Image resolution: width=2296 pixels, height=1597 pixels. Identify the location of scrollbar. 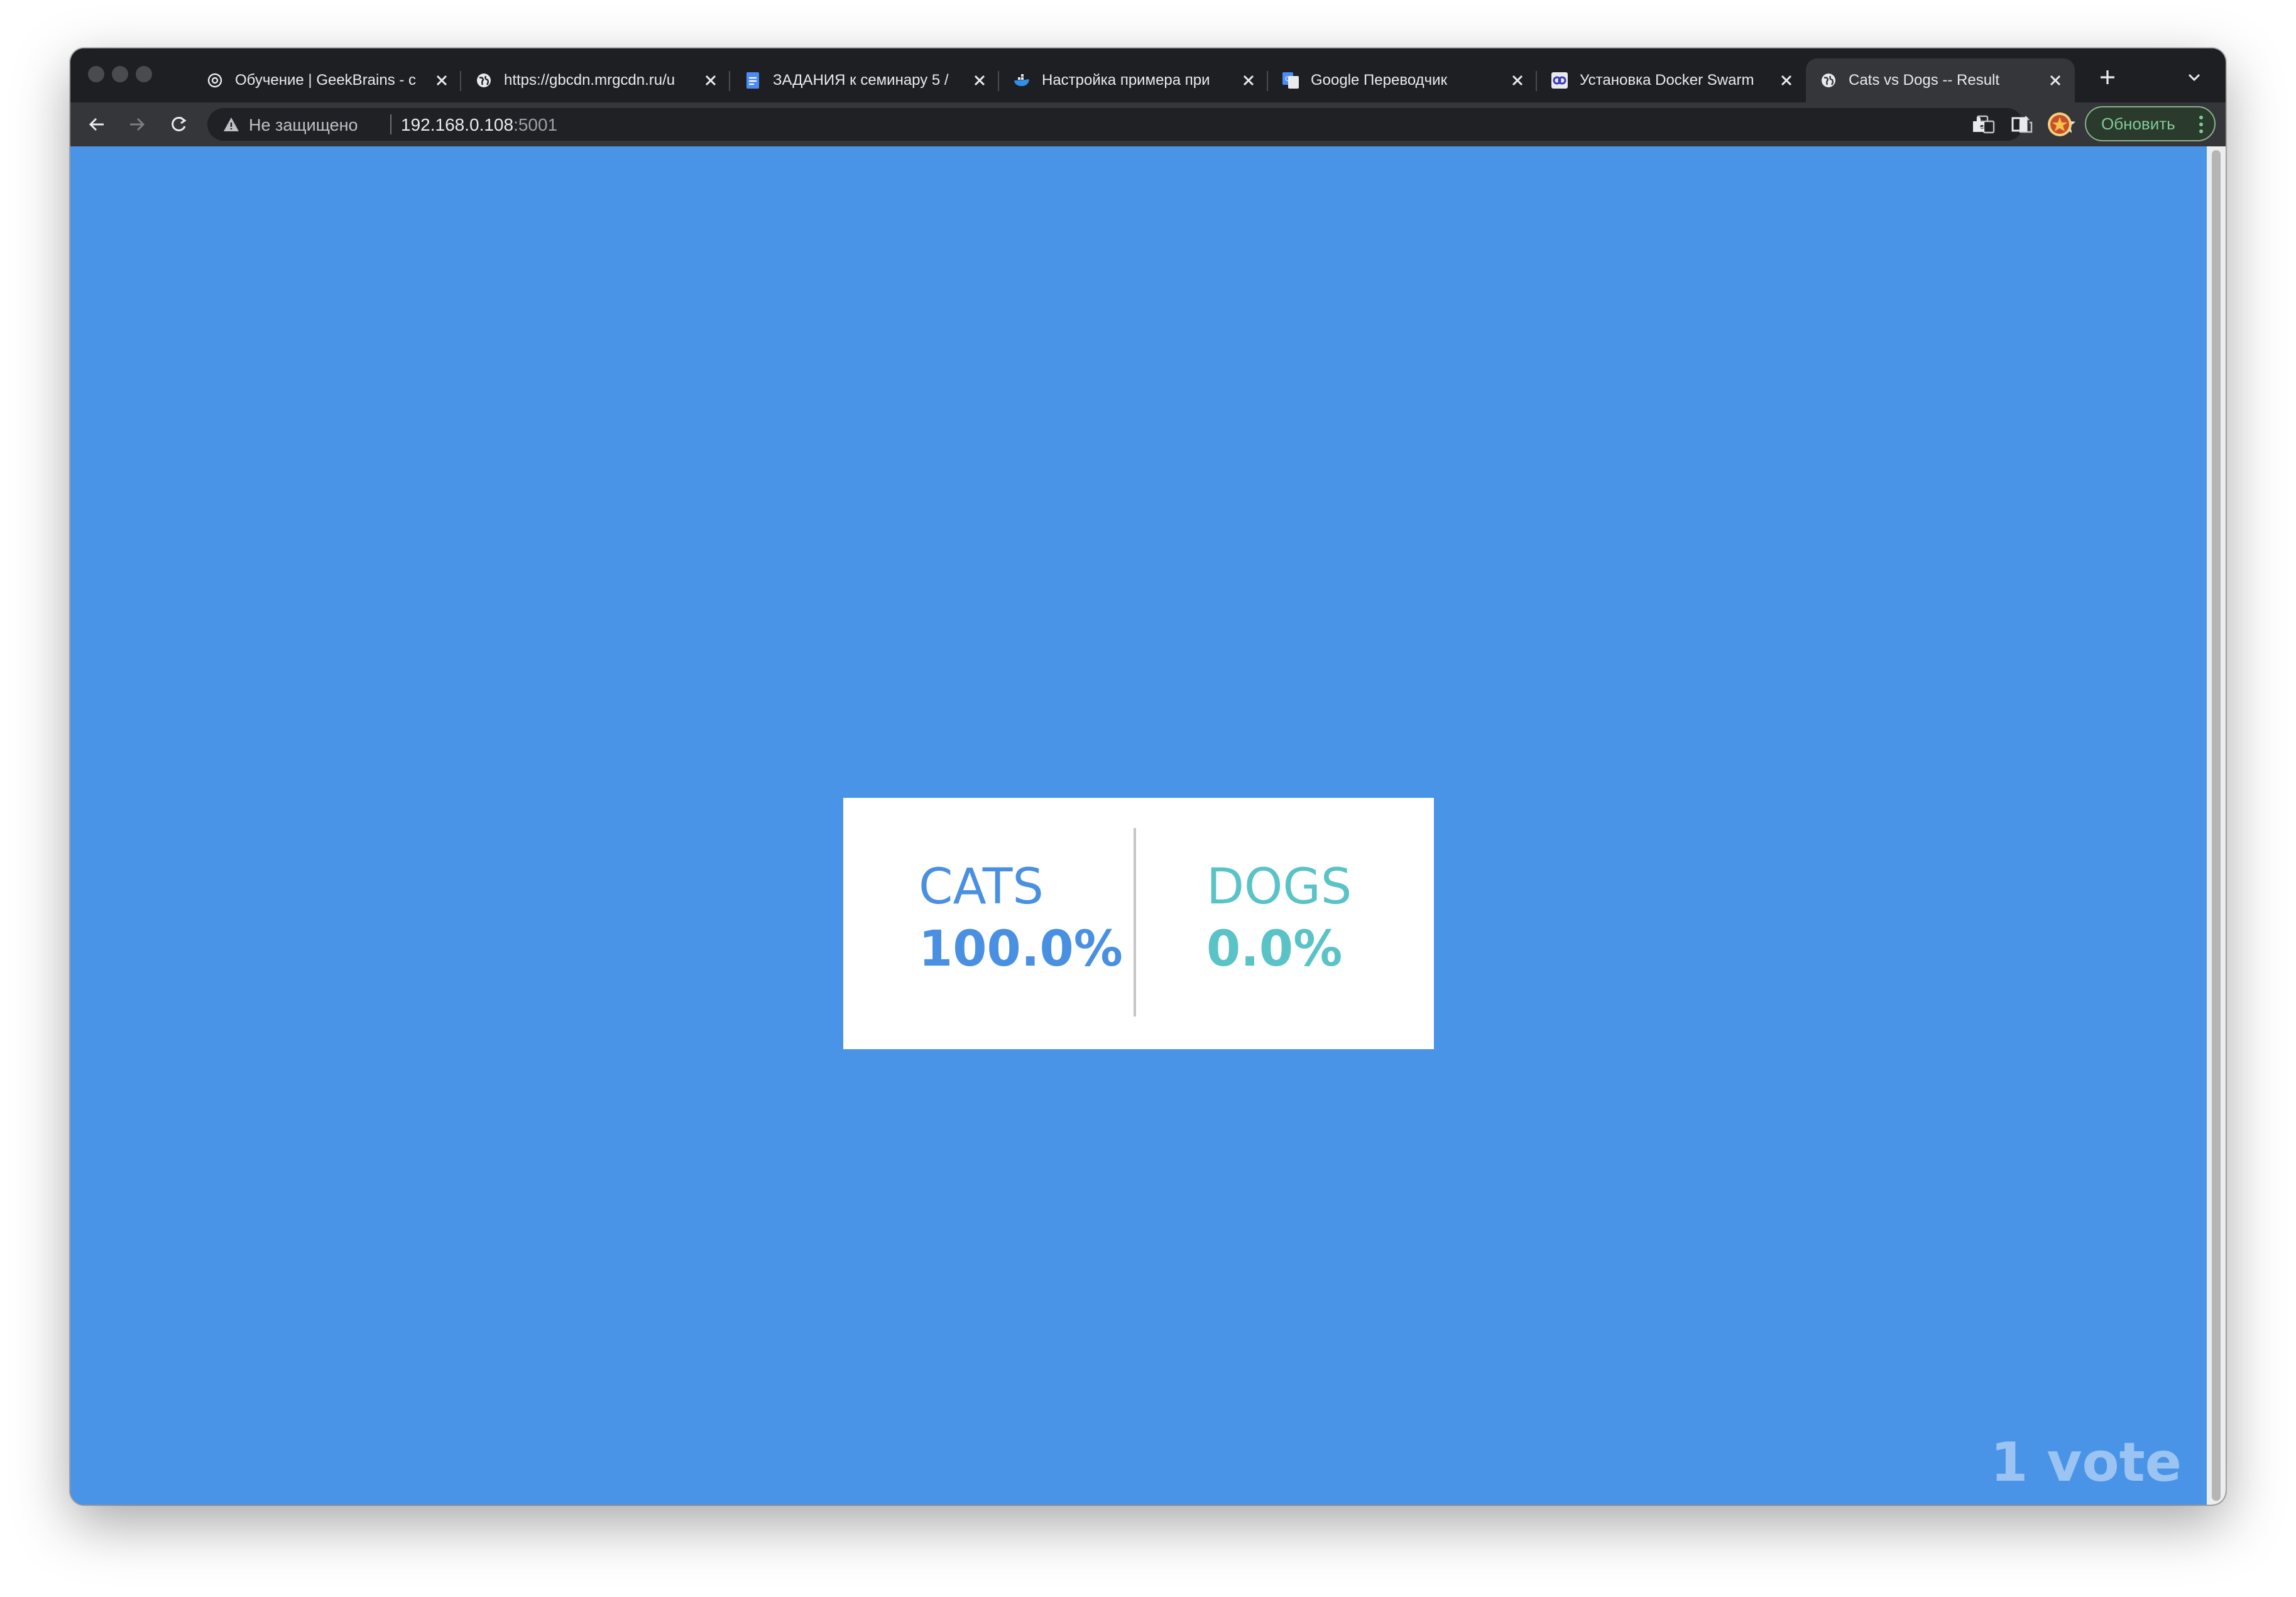
(2216, 825).